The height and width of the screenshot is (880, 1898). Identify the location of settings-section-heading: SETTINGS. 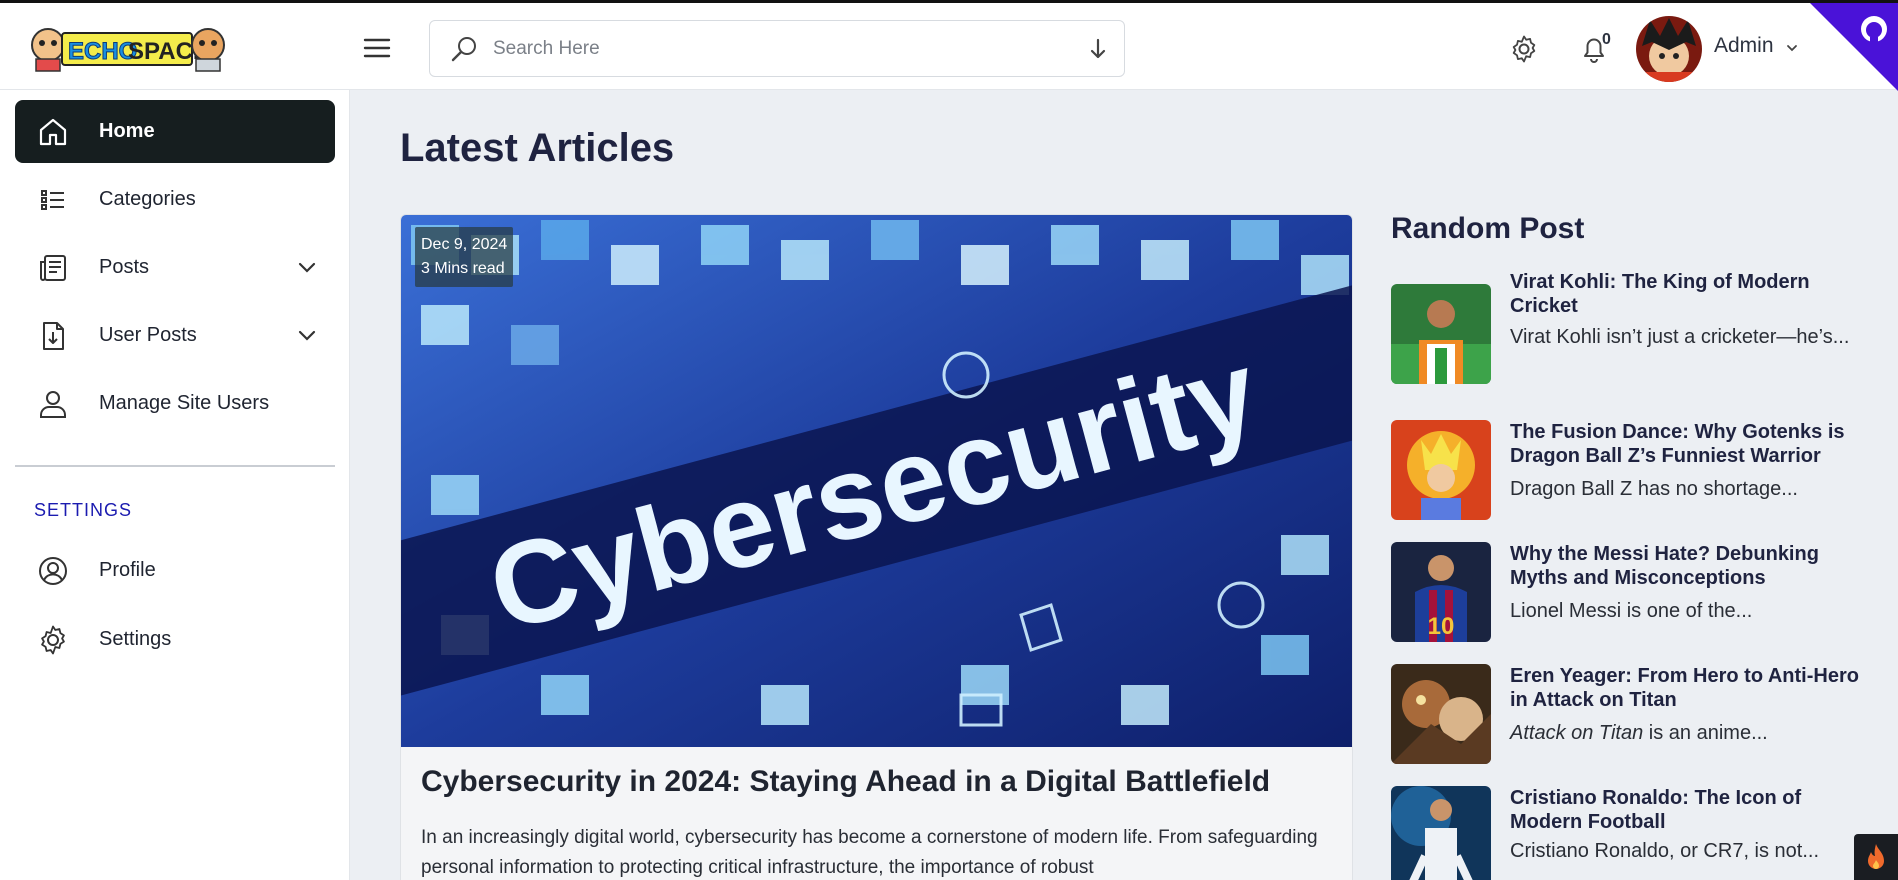
(83, 510).